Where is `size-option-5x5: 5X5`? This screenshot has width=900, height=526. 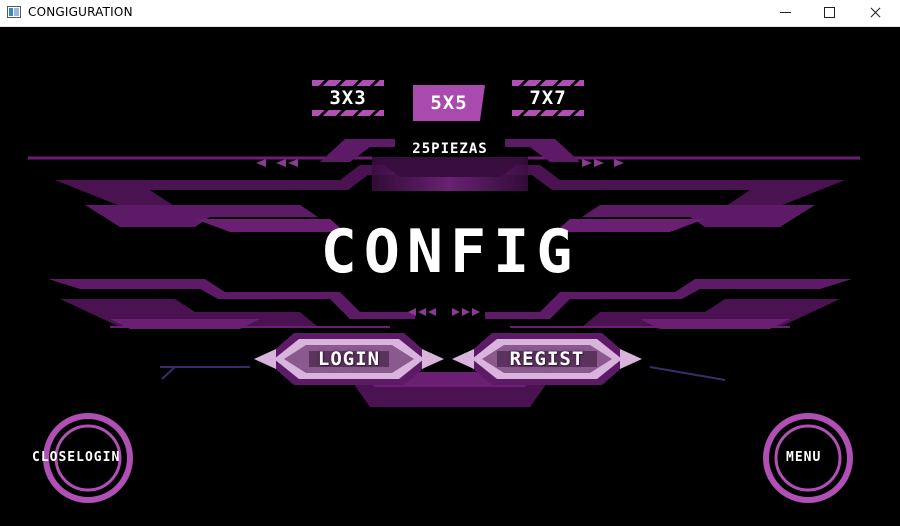 size-option-5x5: 5X5 is located at coordinates (449, 103).